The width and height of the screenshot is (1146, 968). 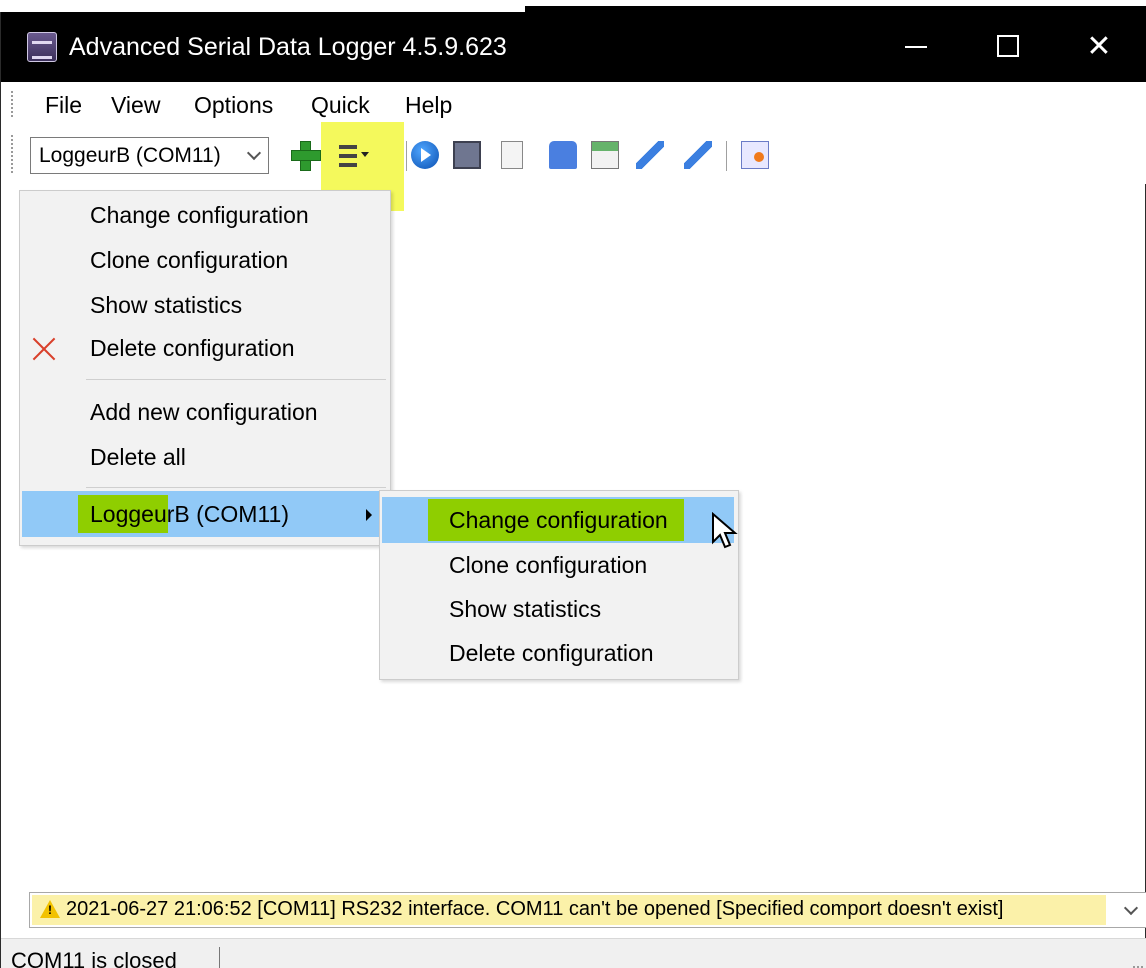 I want to click on submenu-item-change-configuration: Change configuration, so click(x=558, y=520).